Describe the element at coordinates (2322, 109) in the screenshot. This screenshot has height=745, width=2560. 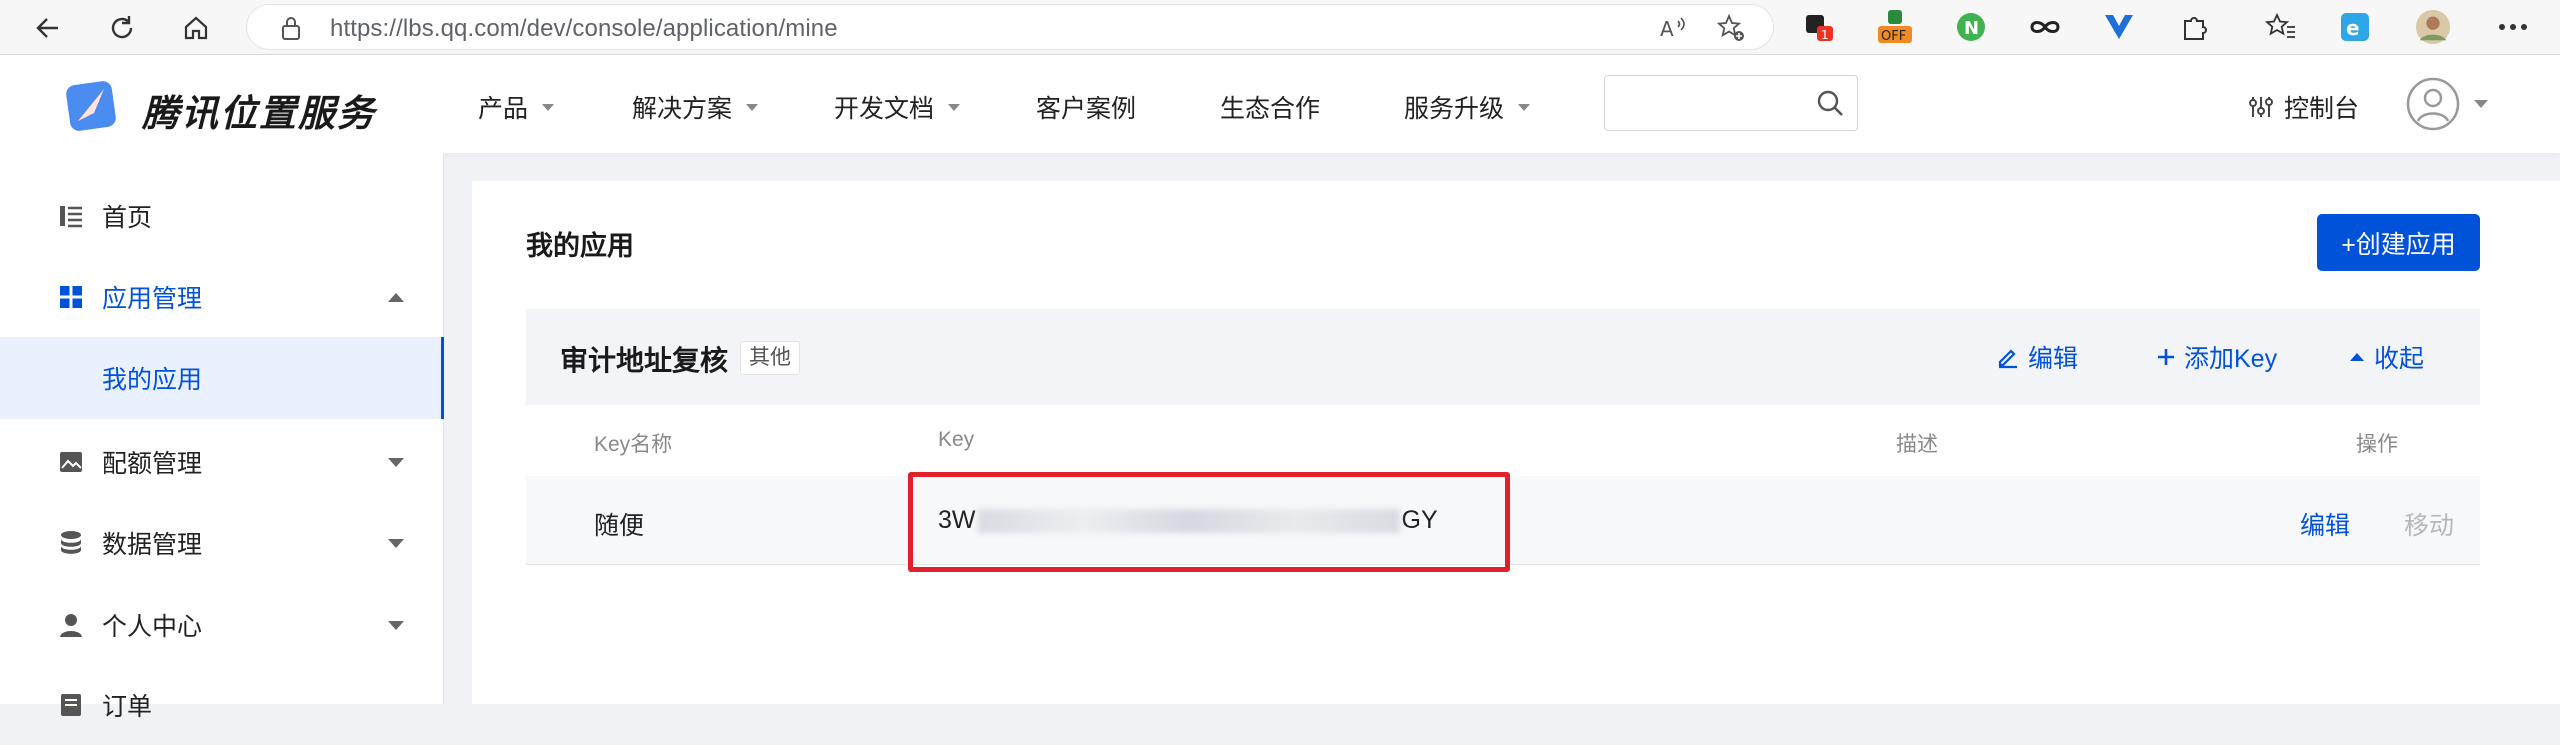
I see `console-label: 控制台` at that location.